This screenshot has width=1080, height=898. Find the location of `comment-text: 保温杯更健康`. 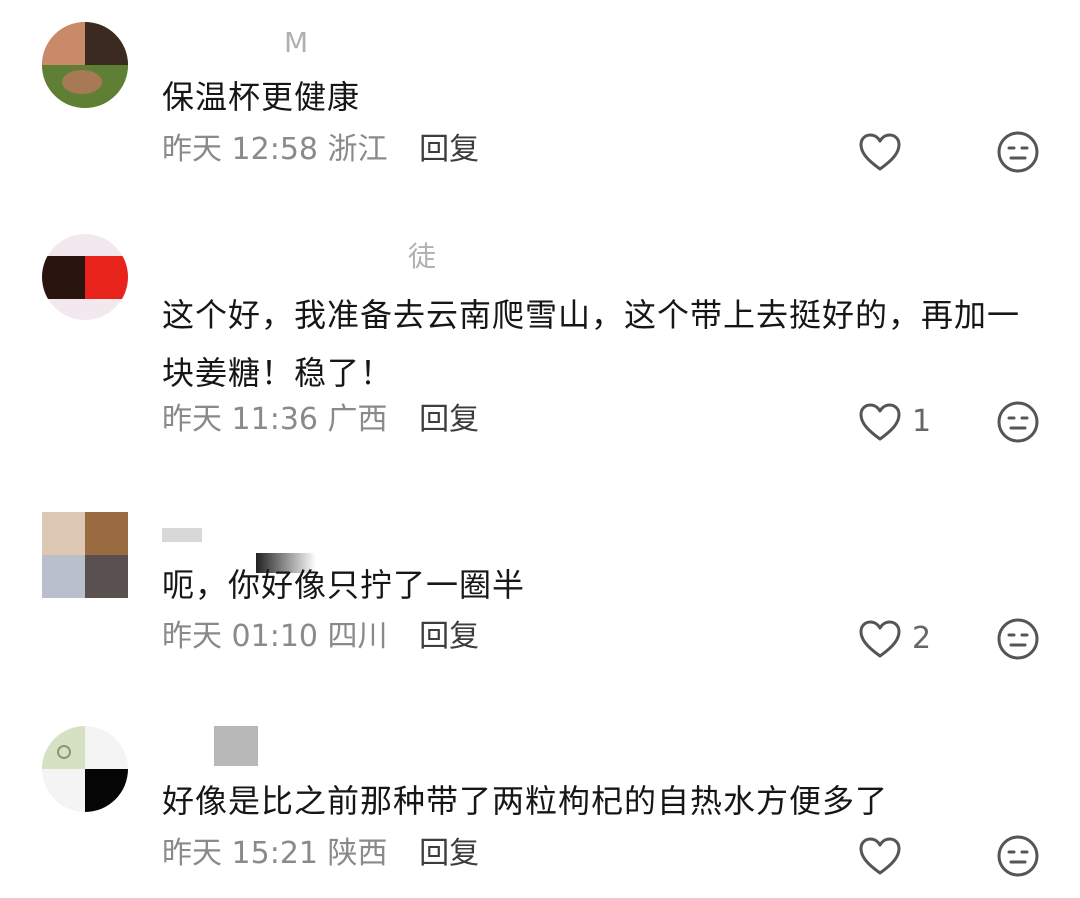

comment-text: 保温杯更健康 is located at coordinates (261, 97).